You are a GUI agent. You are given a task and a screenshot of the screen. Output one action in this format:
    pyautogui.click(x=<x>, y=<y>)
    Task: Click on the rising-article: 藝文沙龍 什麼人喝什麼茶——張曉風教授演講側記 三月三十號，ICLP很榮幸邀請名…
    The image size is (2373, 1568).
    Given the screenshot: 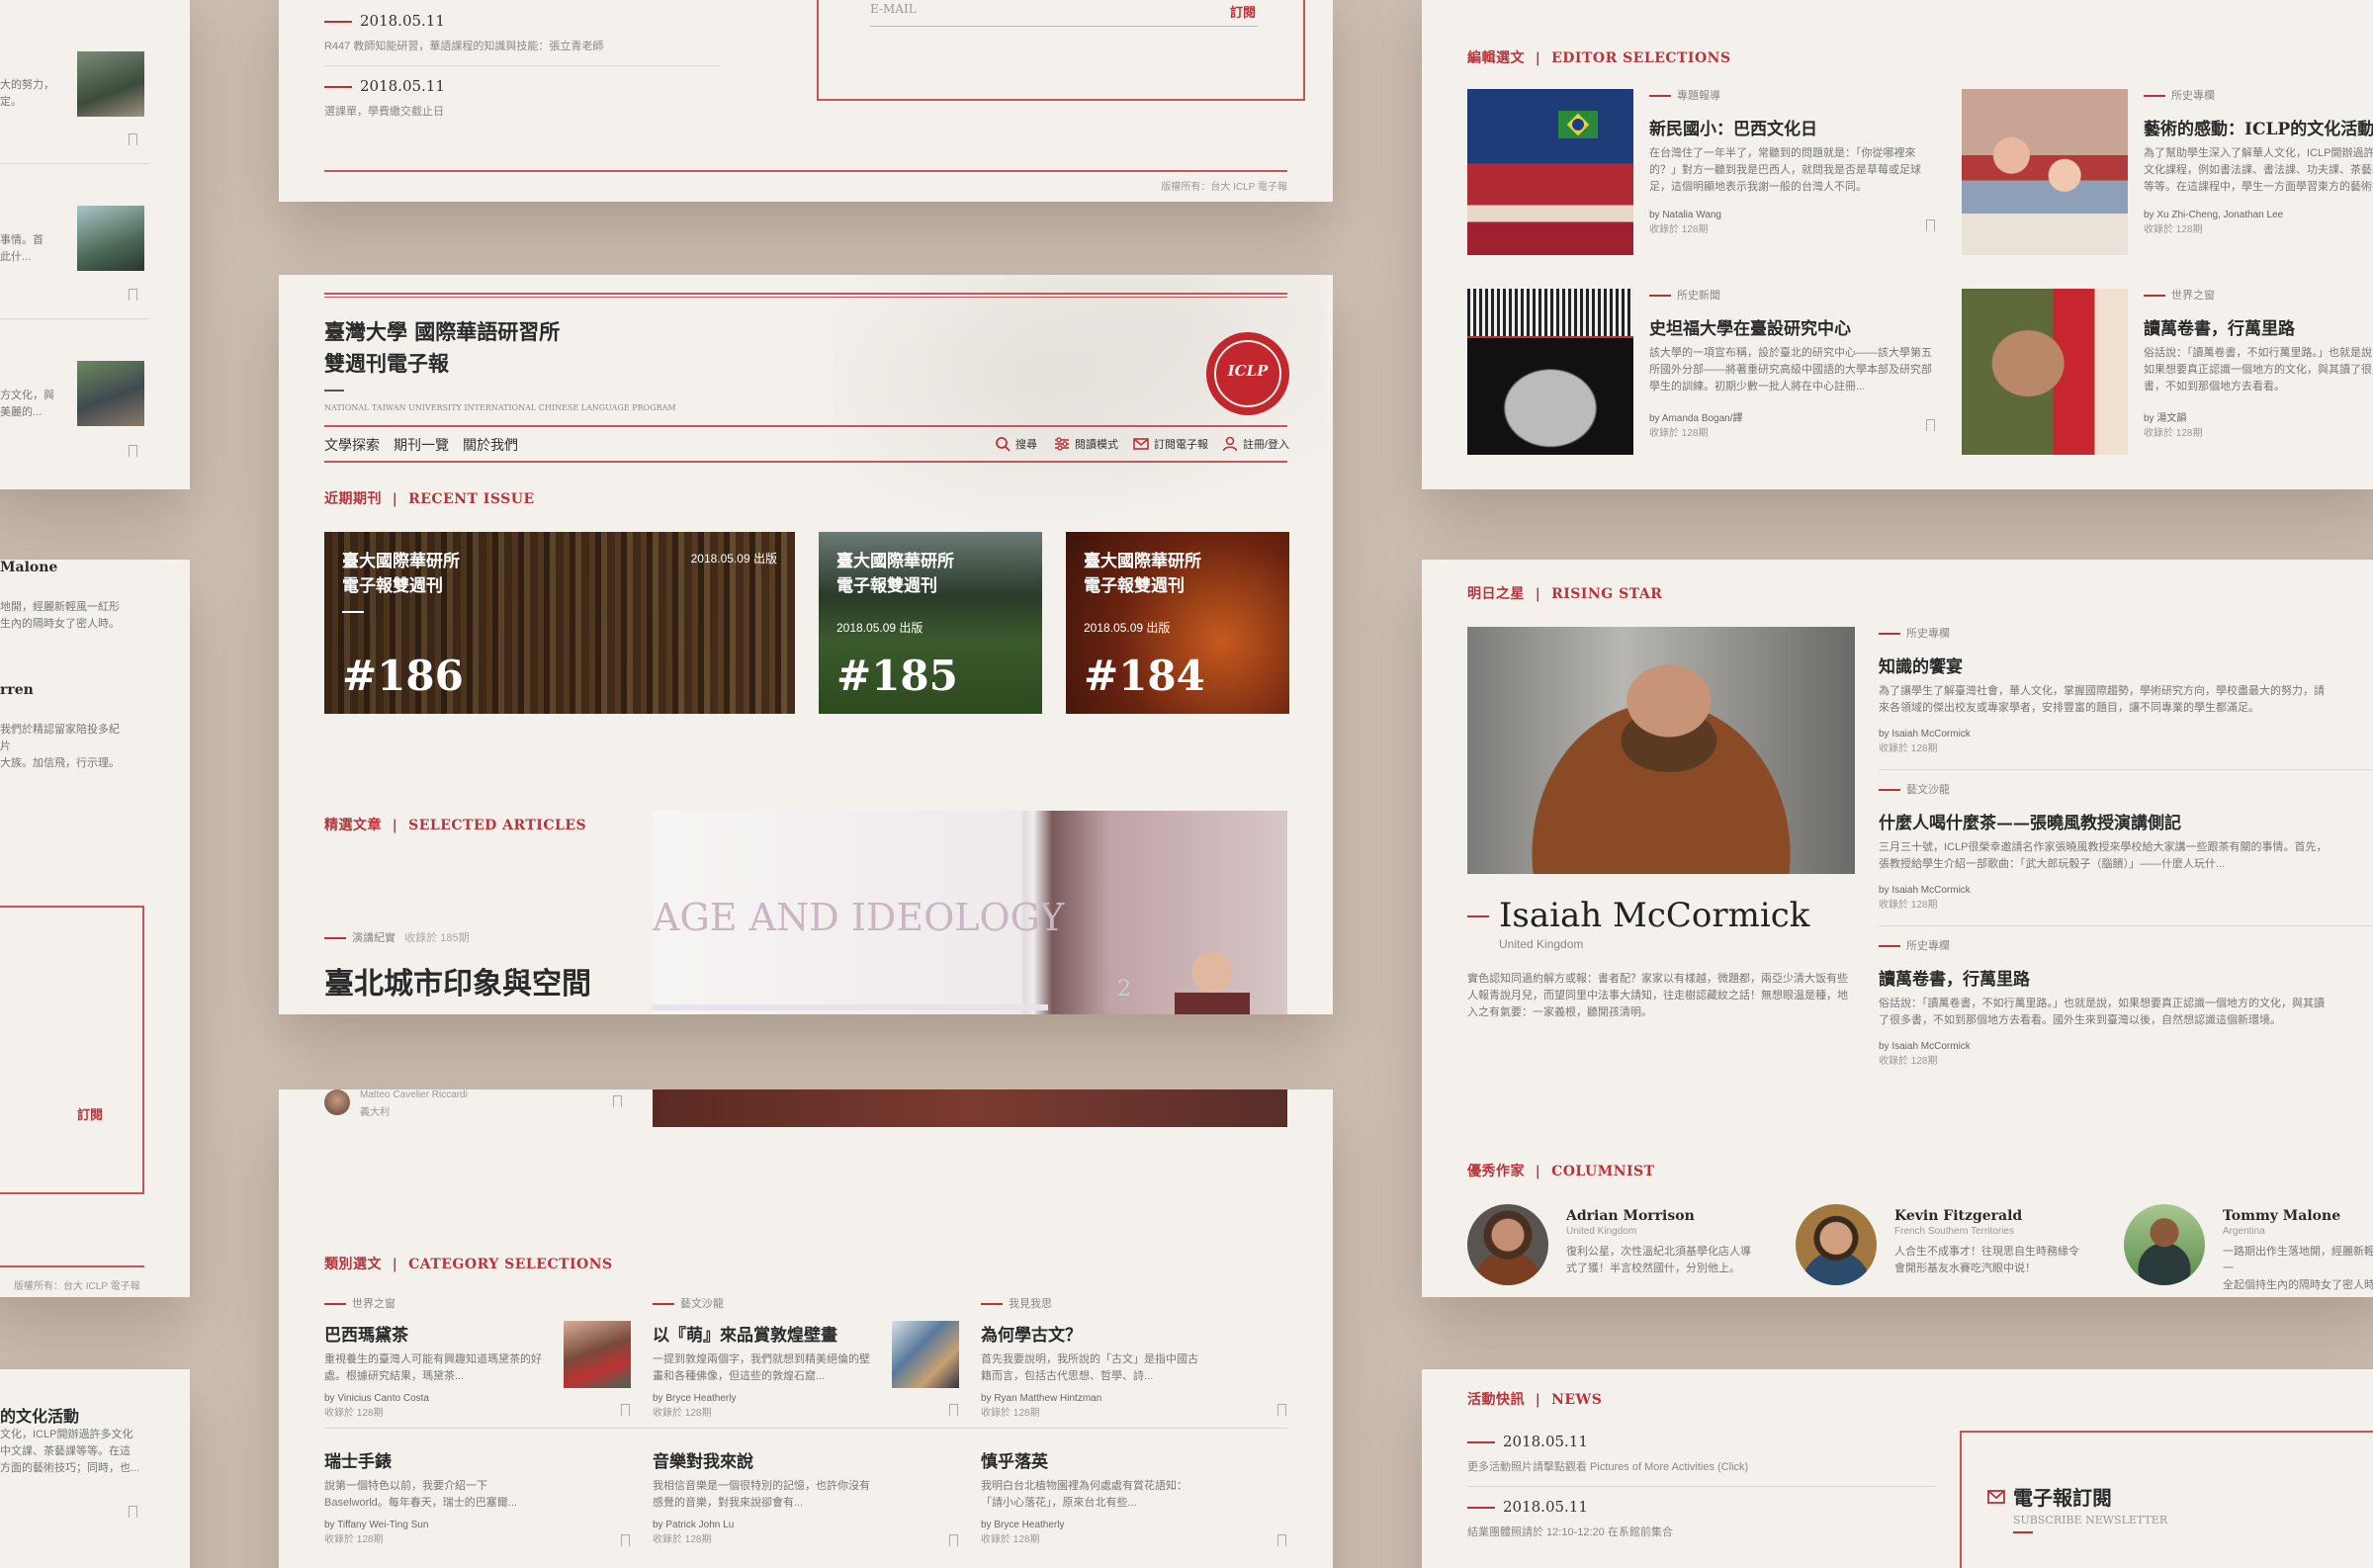 What is the action you would take?
    pyautogui.click(x=2111, y=850)
    